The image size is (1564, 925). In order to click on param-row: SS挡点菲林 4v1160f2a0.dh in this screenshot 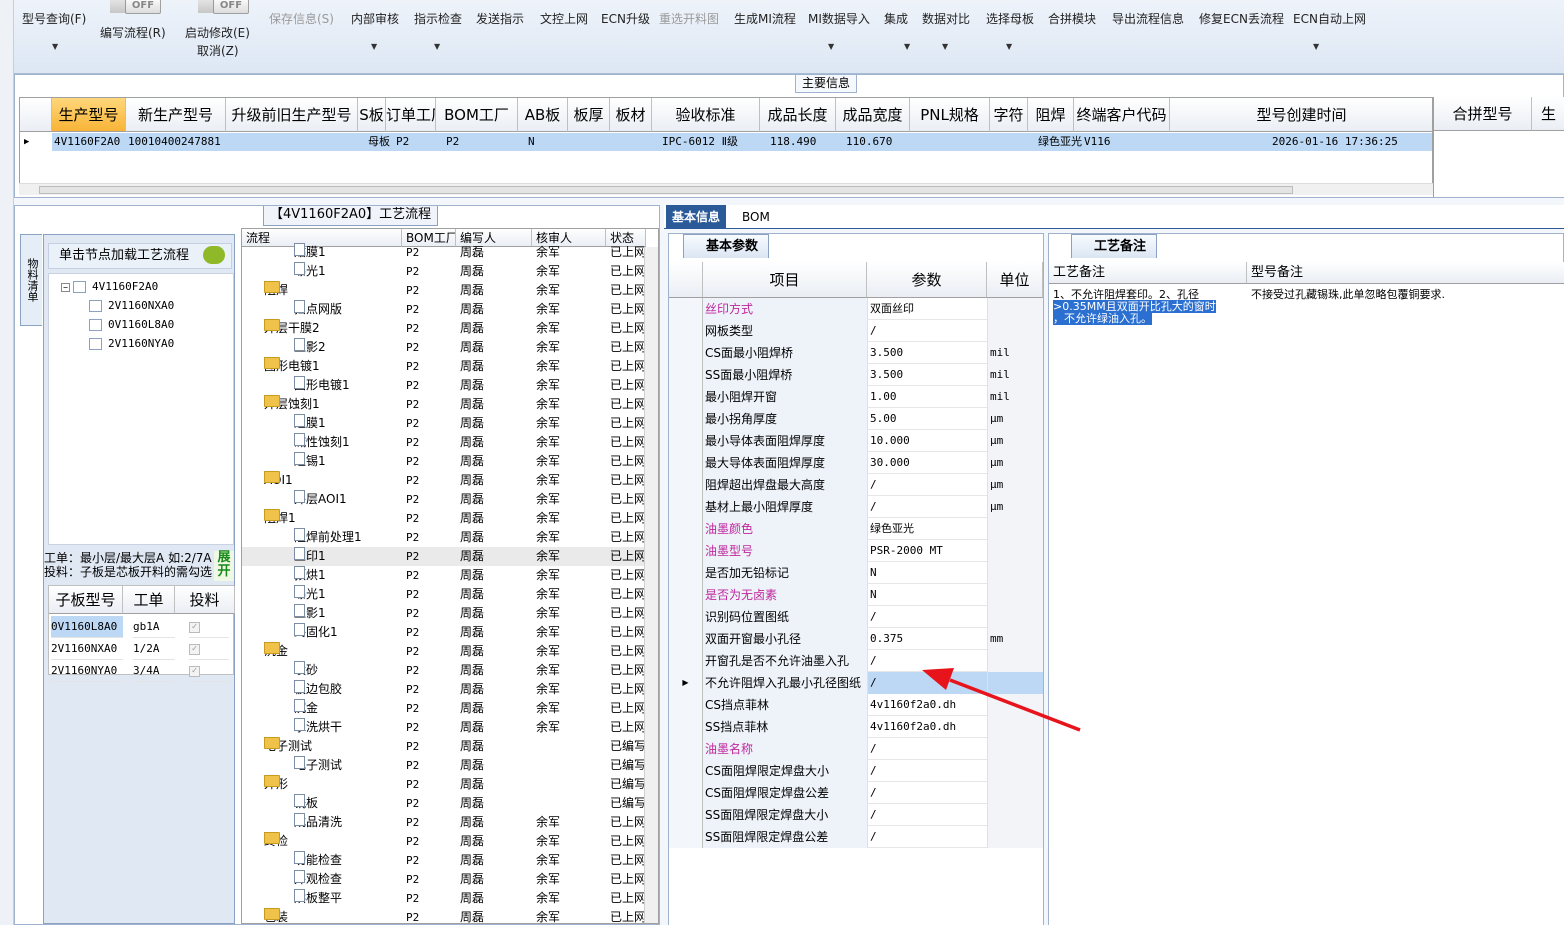, I will do `click(856, 727)`.